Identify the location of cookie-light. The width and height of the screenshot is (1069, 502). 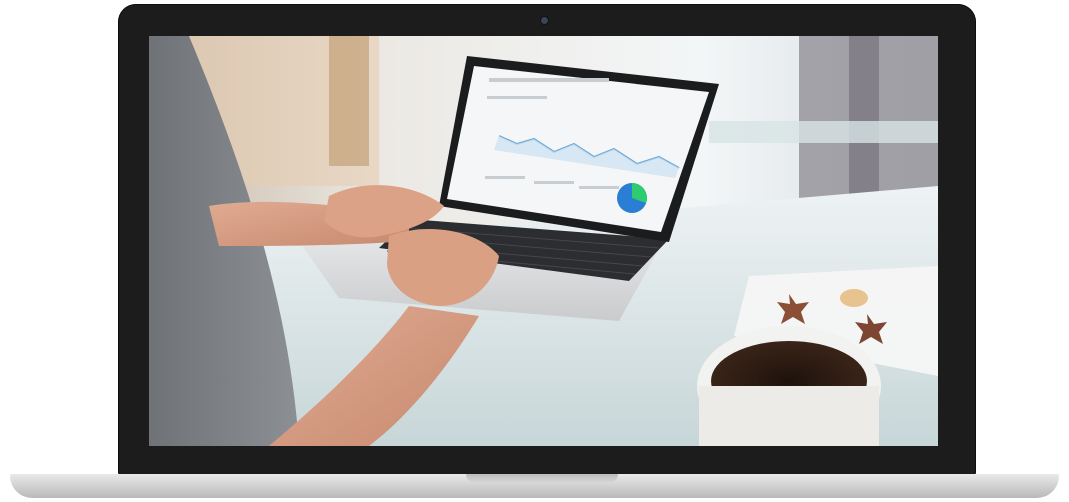
(854, 298).